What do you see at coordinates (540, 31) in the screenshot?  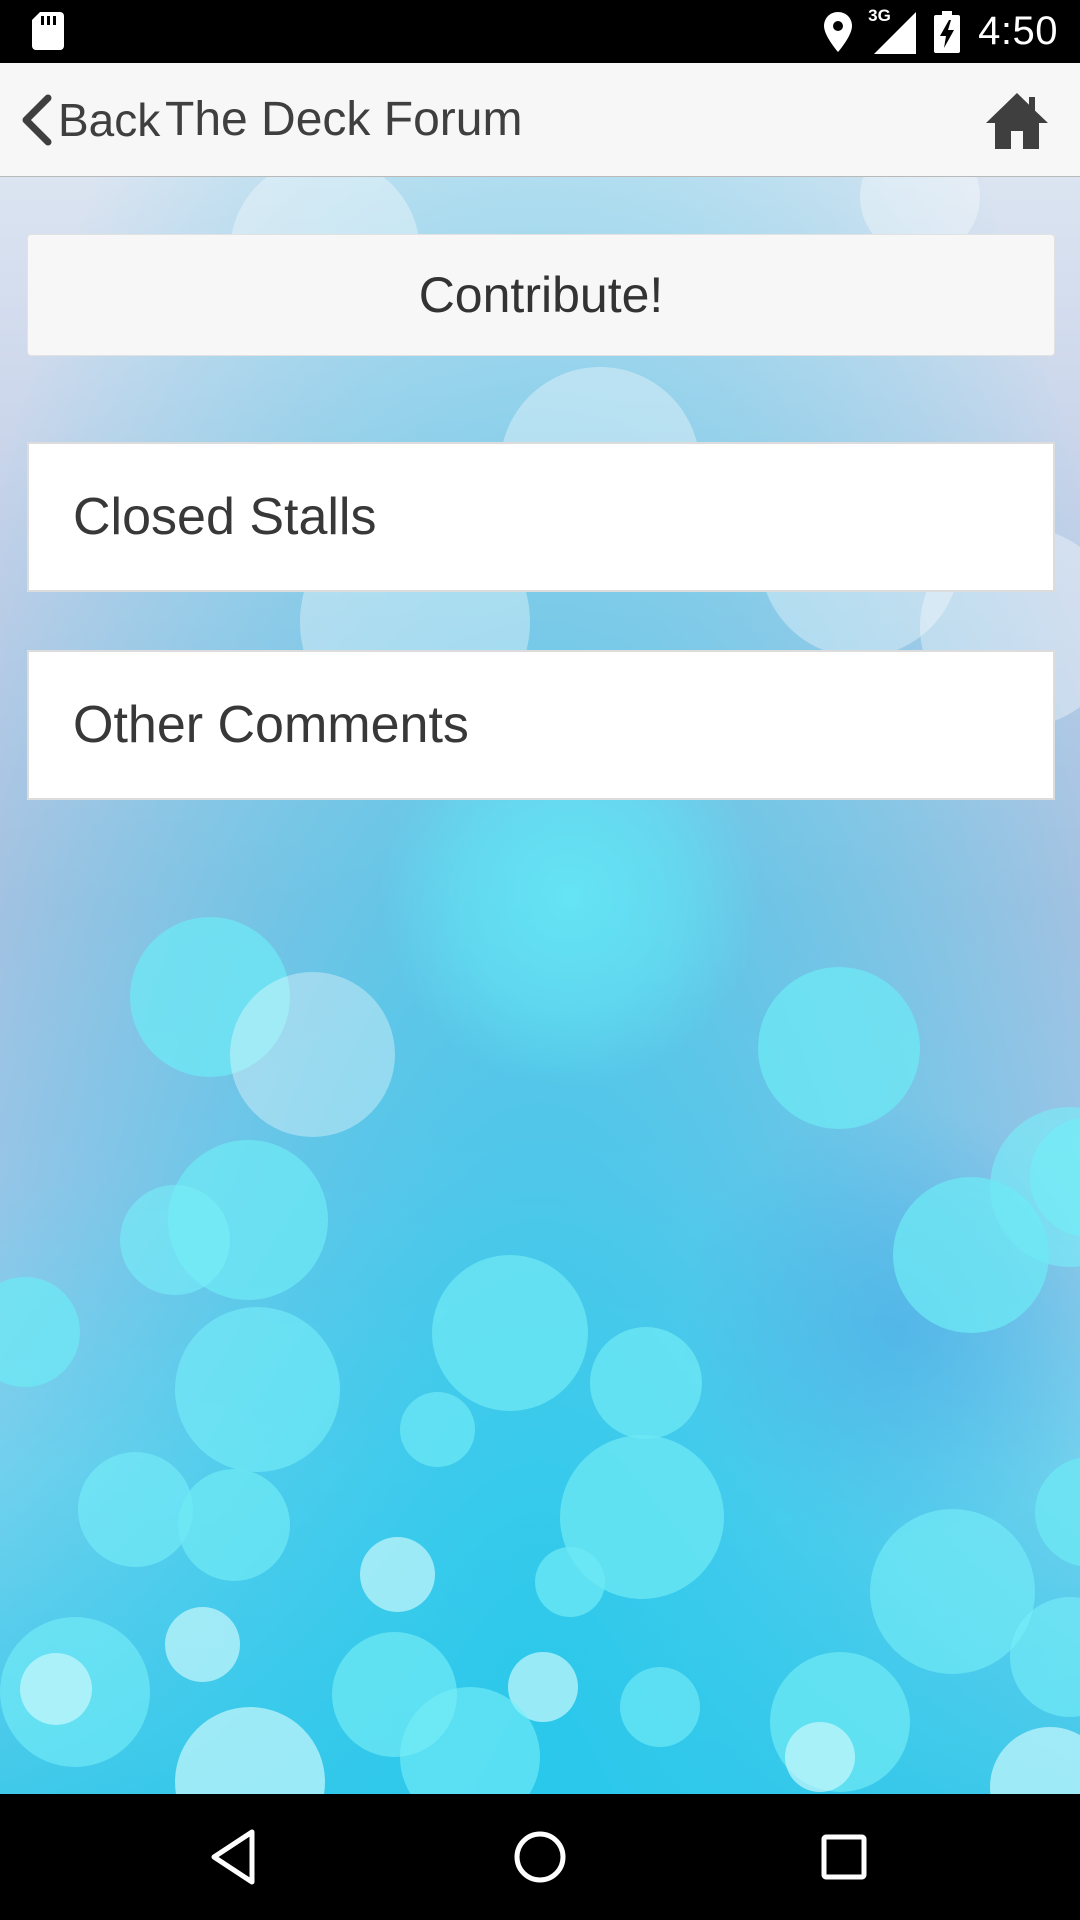 I see `status-bar: 3G 4:50` at bounding box center [540, 31].